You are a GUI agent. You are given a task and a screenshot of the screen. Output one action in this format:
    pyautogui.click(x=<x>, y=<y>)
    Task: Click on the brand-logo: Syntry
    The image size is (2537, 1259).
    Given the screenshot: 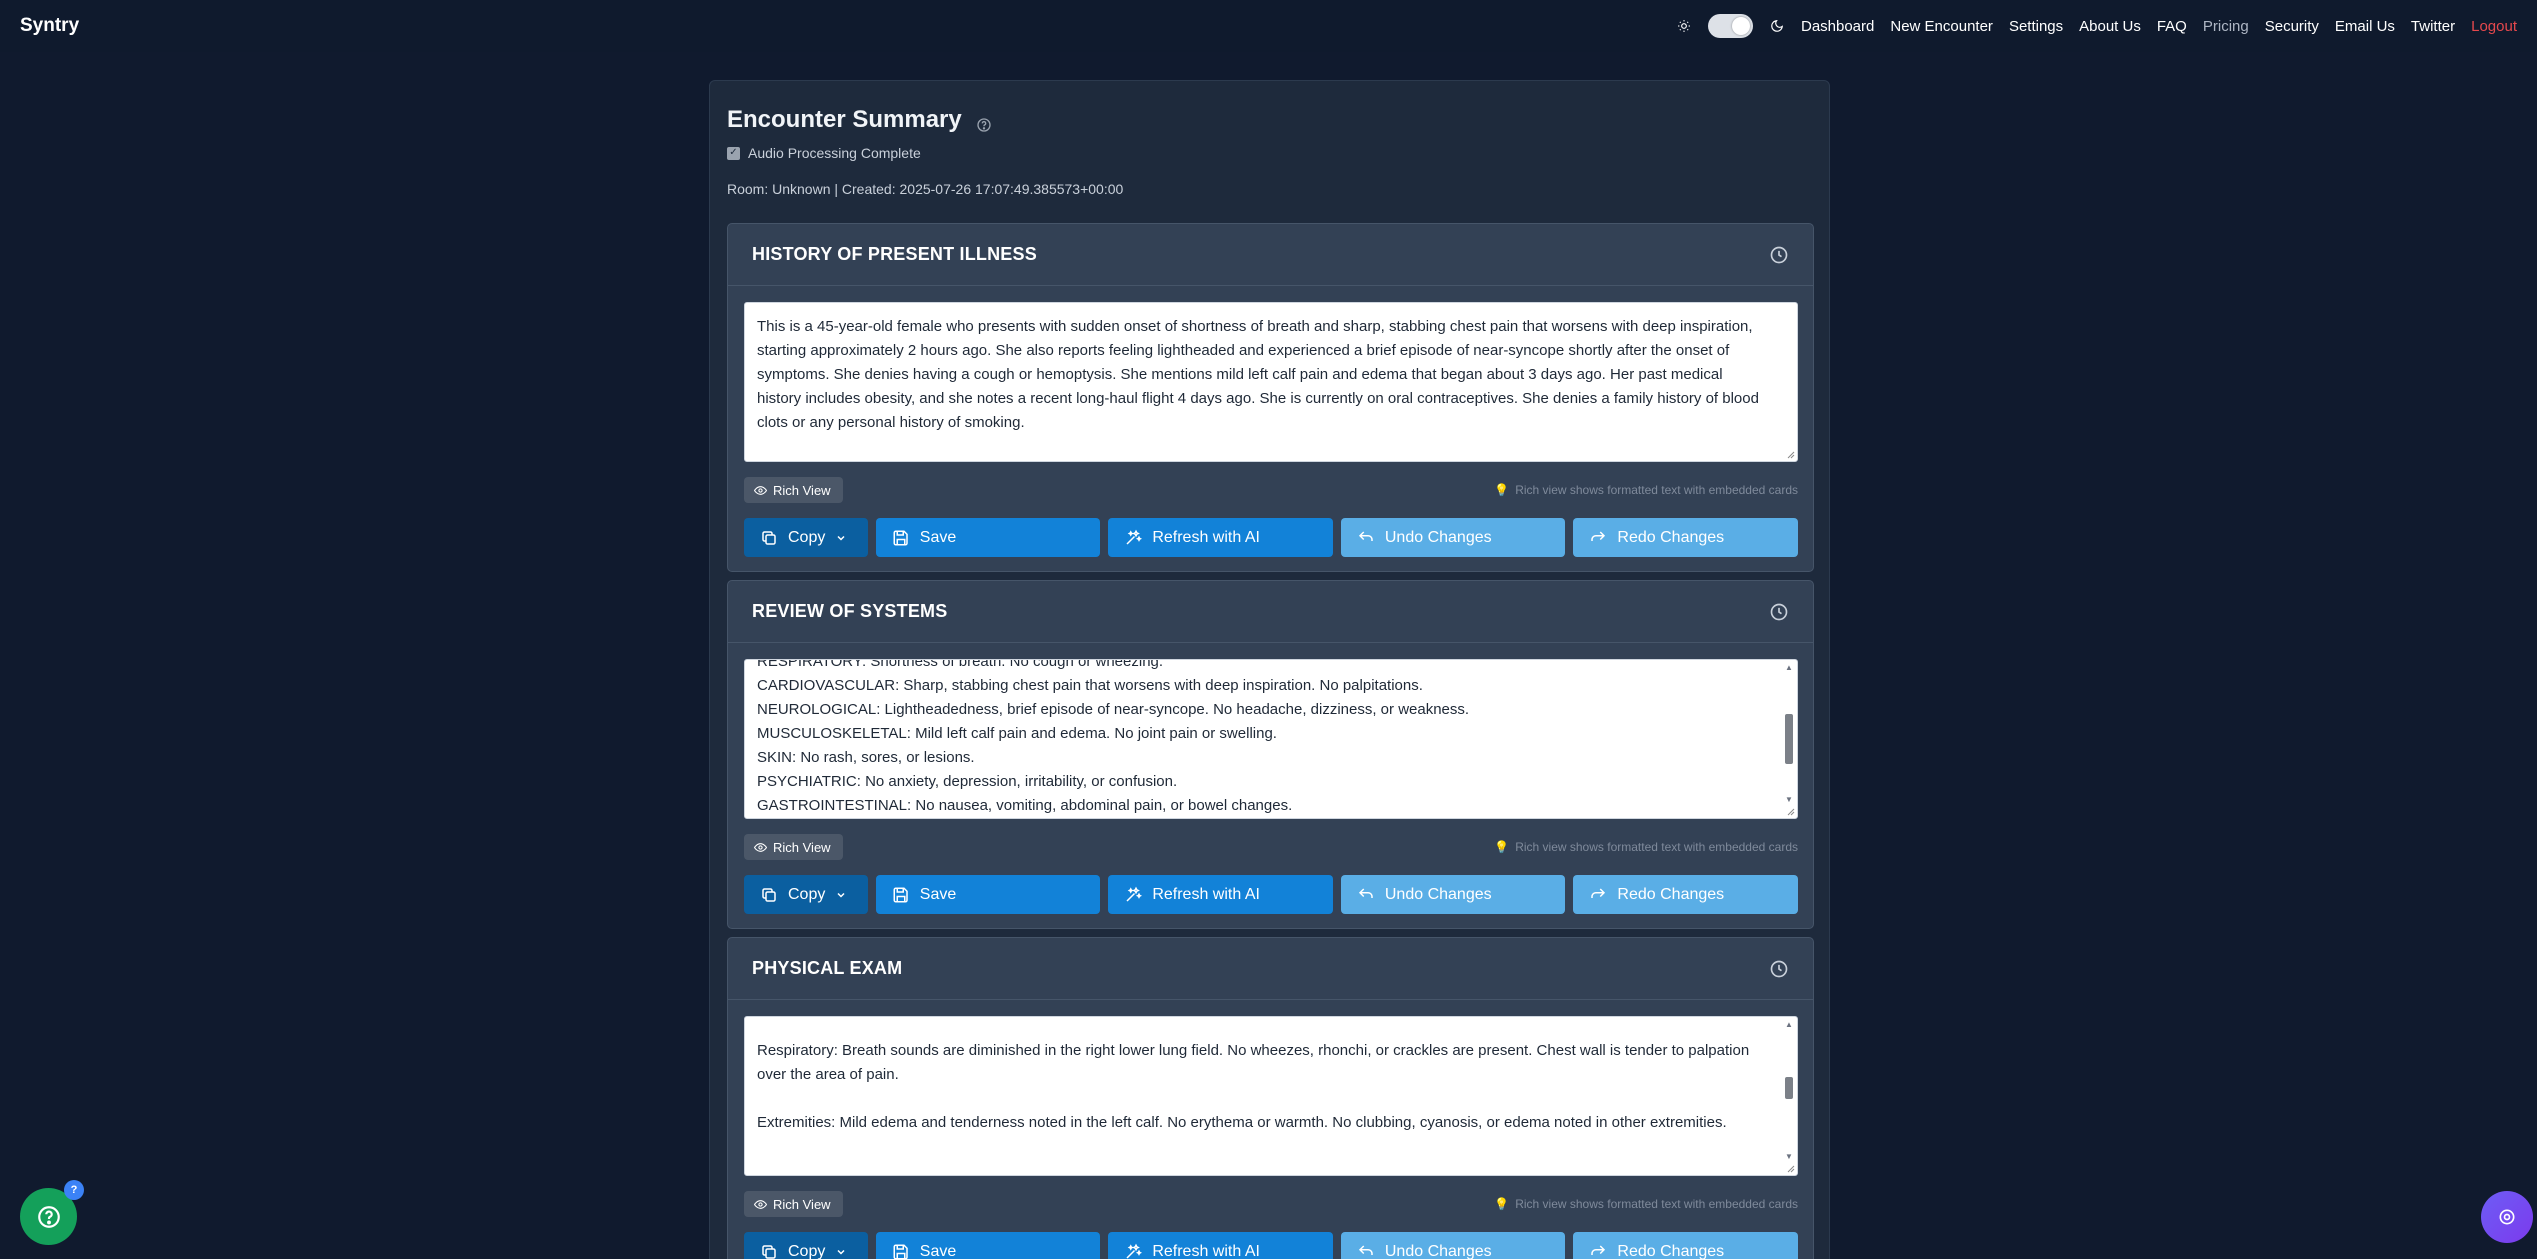 What is the action you would take?
    pyautogui.click(x=49, y=26)
    